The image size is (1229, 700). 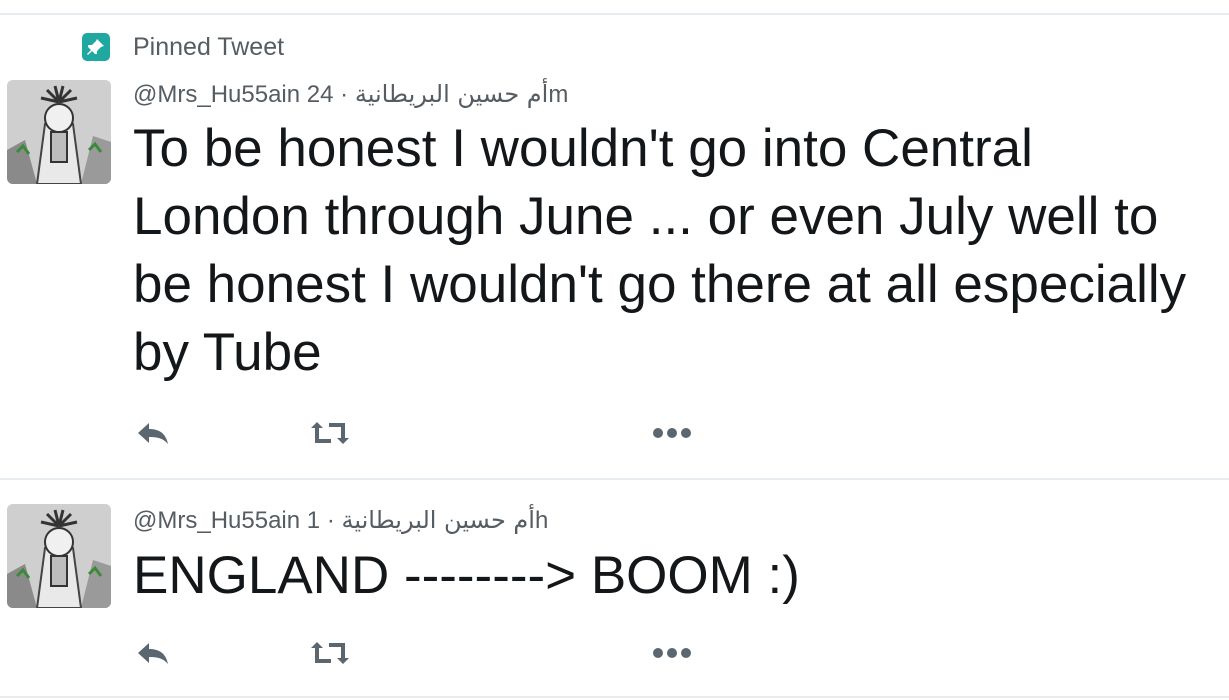 I want to click on tweet-header: @Mrs_Hu55ain أم حسين البريطانية · 1h, so click(x=340, y=520).